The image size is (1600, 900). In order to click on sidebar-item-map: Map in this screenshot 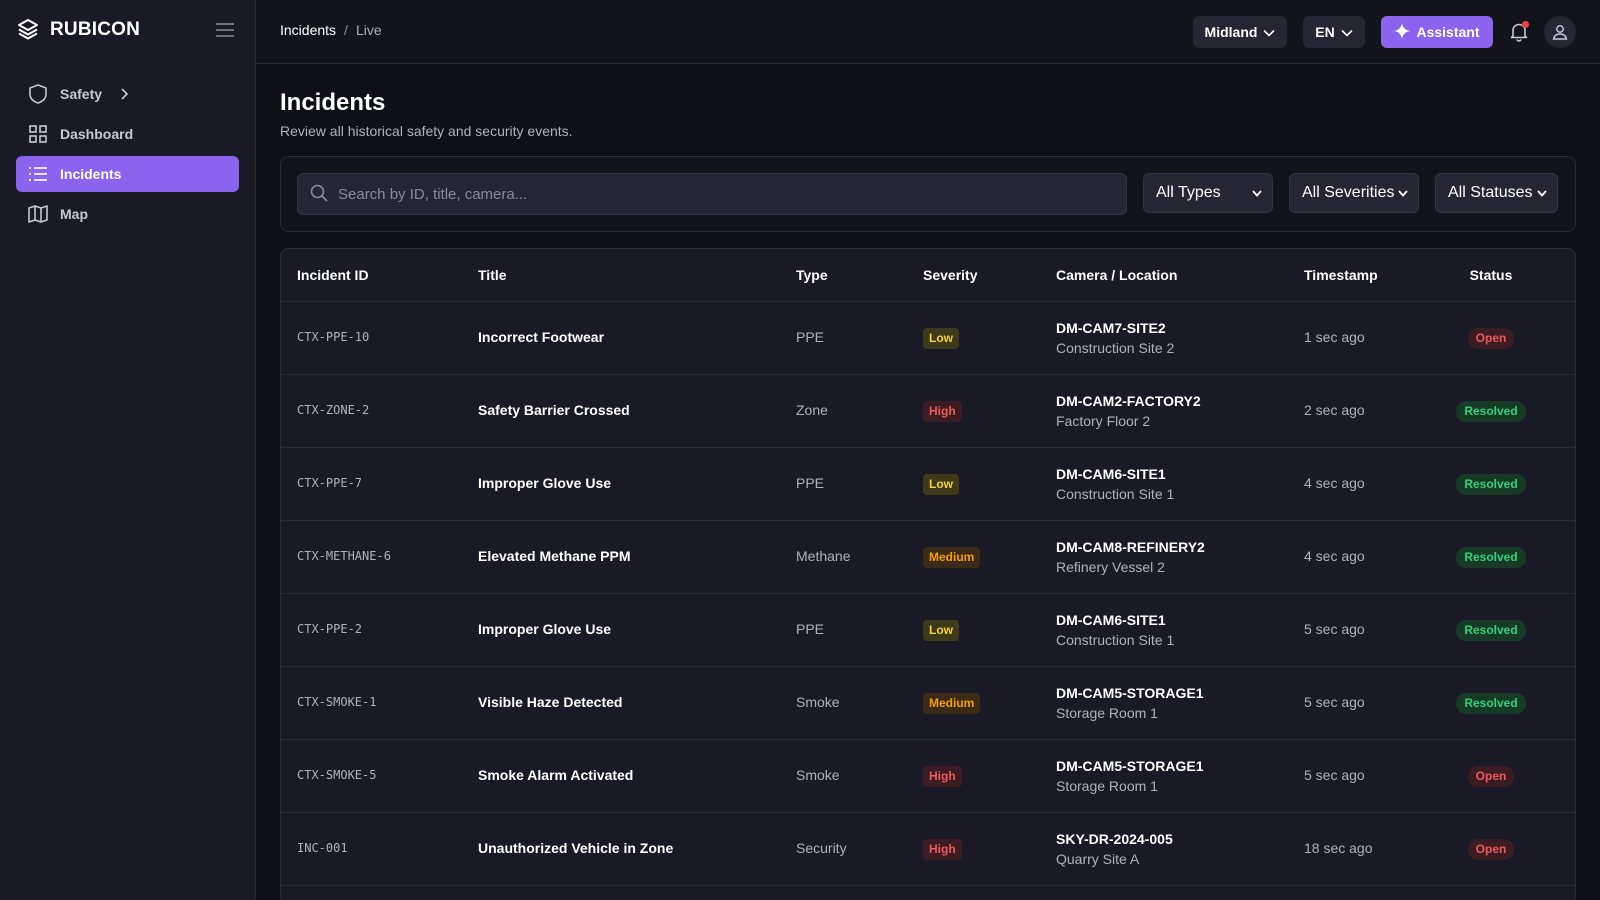, I will do `click(127, 214)`.